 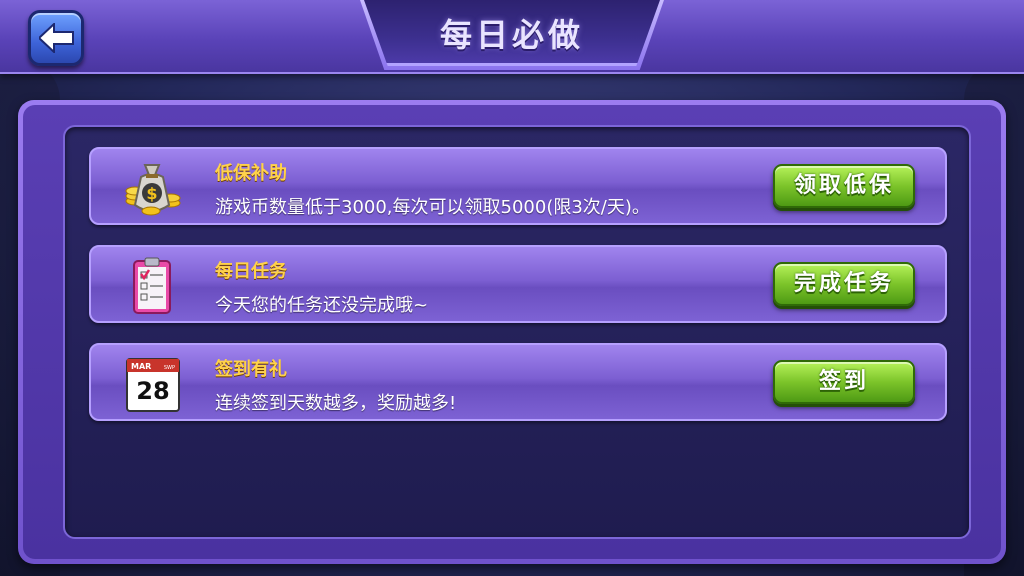 What do you see at coordinates (844, 186) in the screenshot?
I see `claim-subsidy-button: 领取低保` at bounding box center [844, 186].